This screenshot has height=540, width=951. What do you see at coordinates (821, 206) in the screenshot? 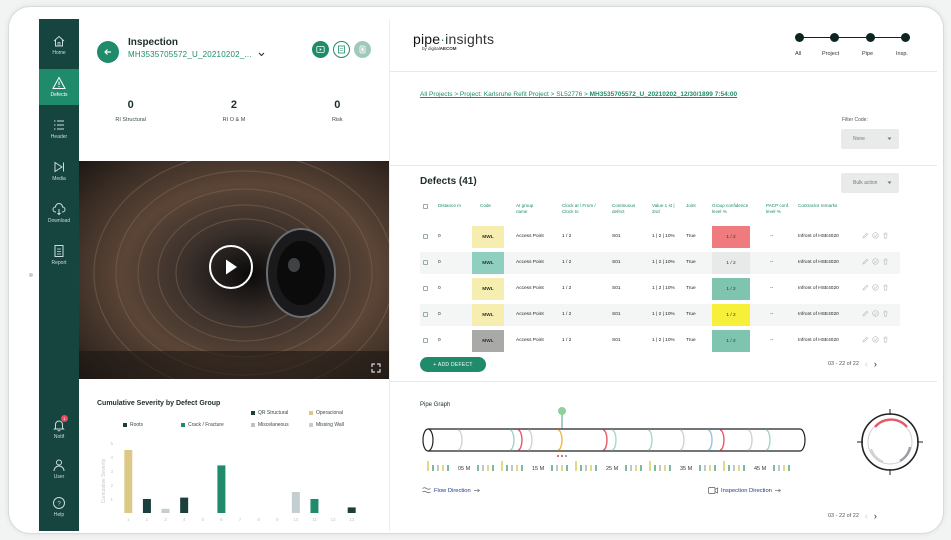
I see `column-header: Contractor remarks` at bounding box center [821, 206].